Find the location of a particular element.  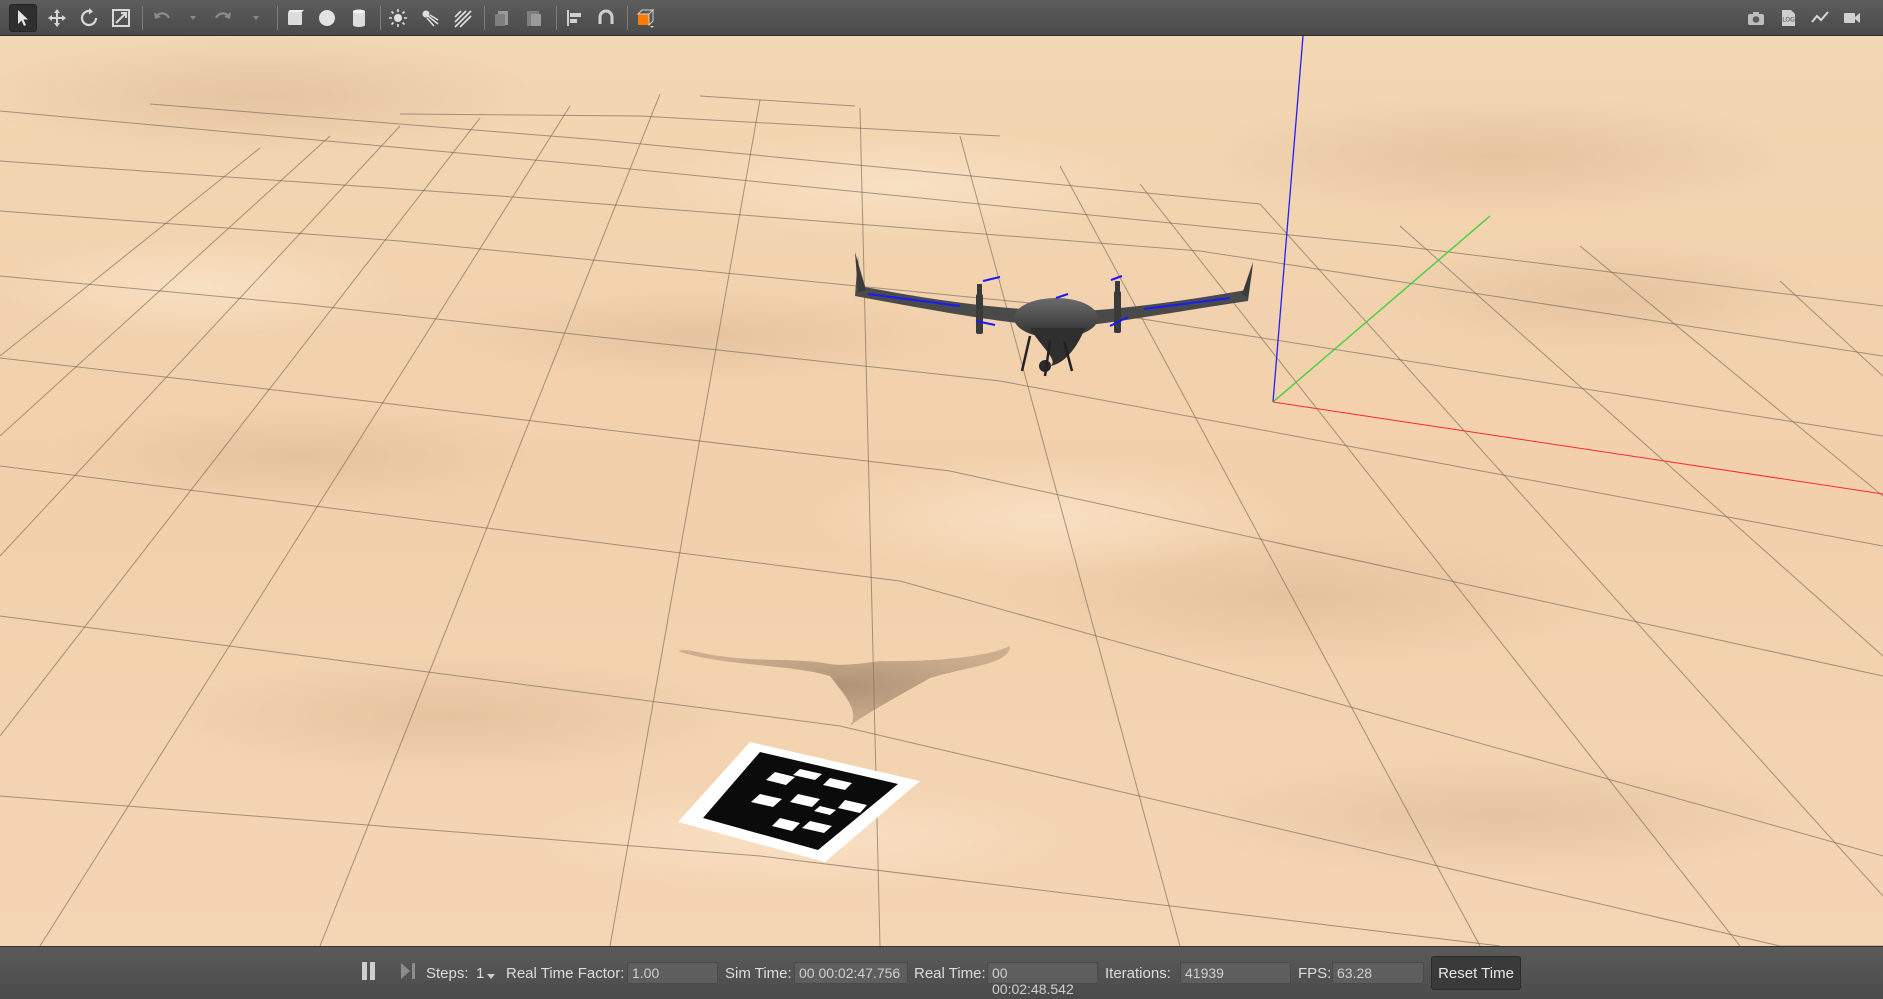

snap-icon is located at coordinates (606, 18).